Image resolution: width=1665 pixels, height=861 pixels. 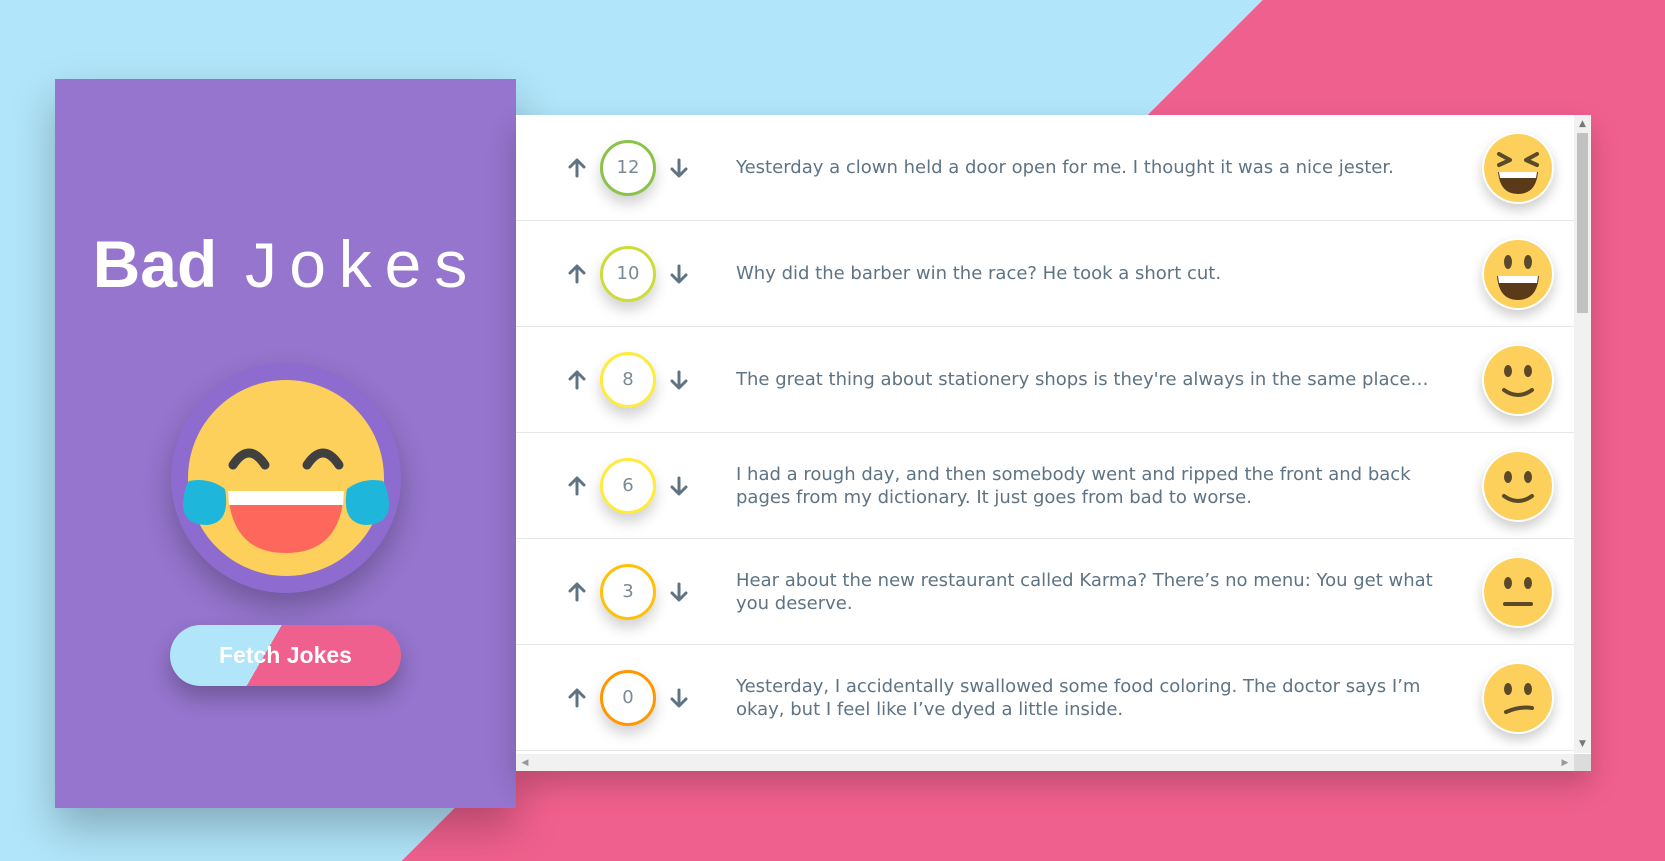 What do you see at coordinates (285, 655) in the screenshot?
I see `fetch-jokes-button: Fetch Jokes` at bounding box center [285, 655].